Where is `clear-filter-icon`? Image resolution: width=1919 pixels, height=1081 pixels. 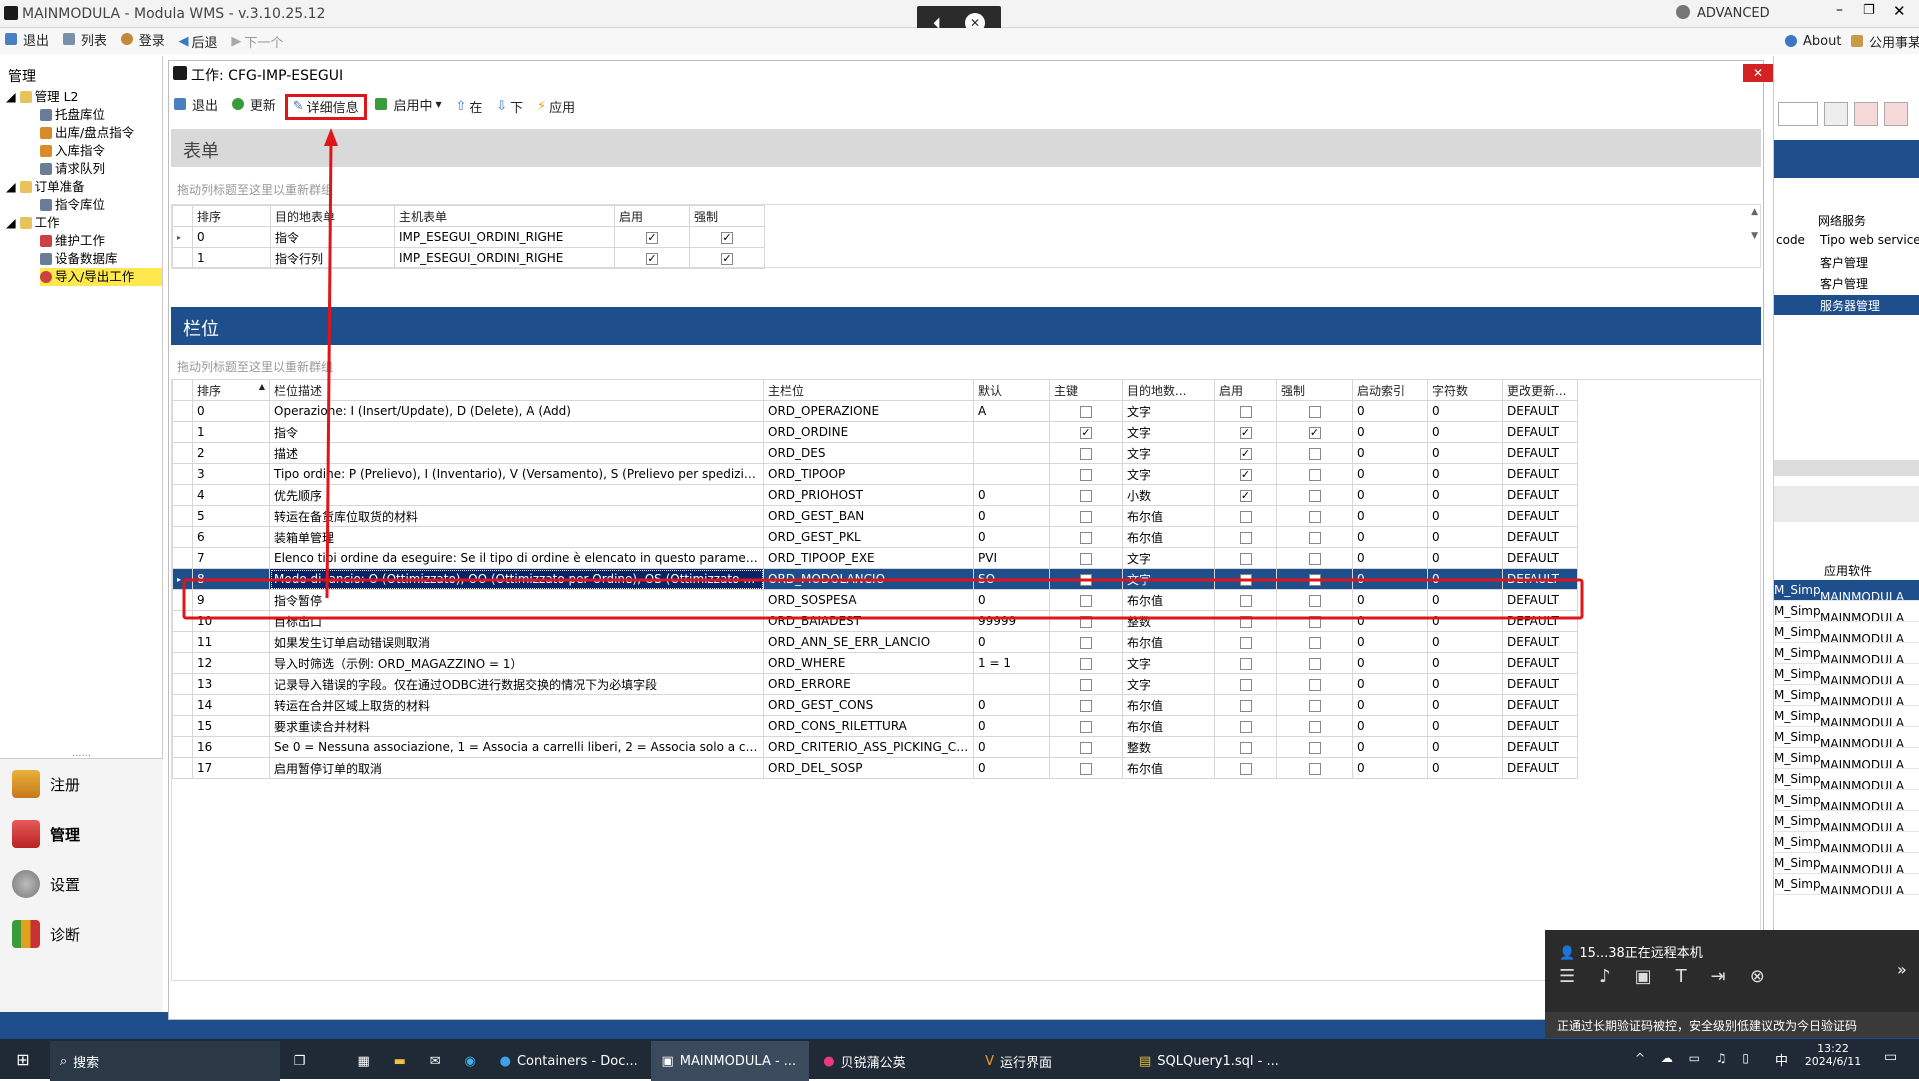 clear-filter-icon is located at coordinates (1866, 114).